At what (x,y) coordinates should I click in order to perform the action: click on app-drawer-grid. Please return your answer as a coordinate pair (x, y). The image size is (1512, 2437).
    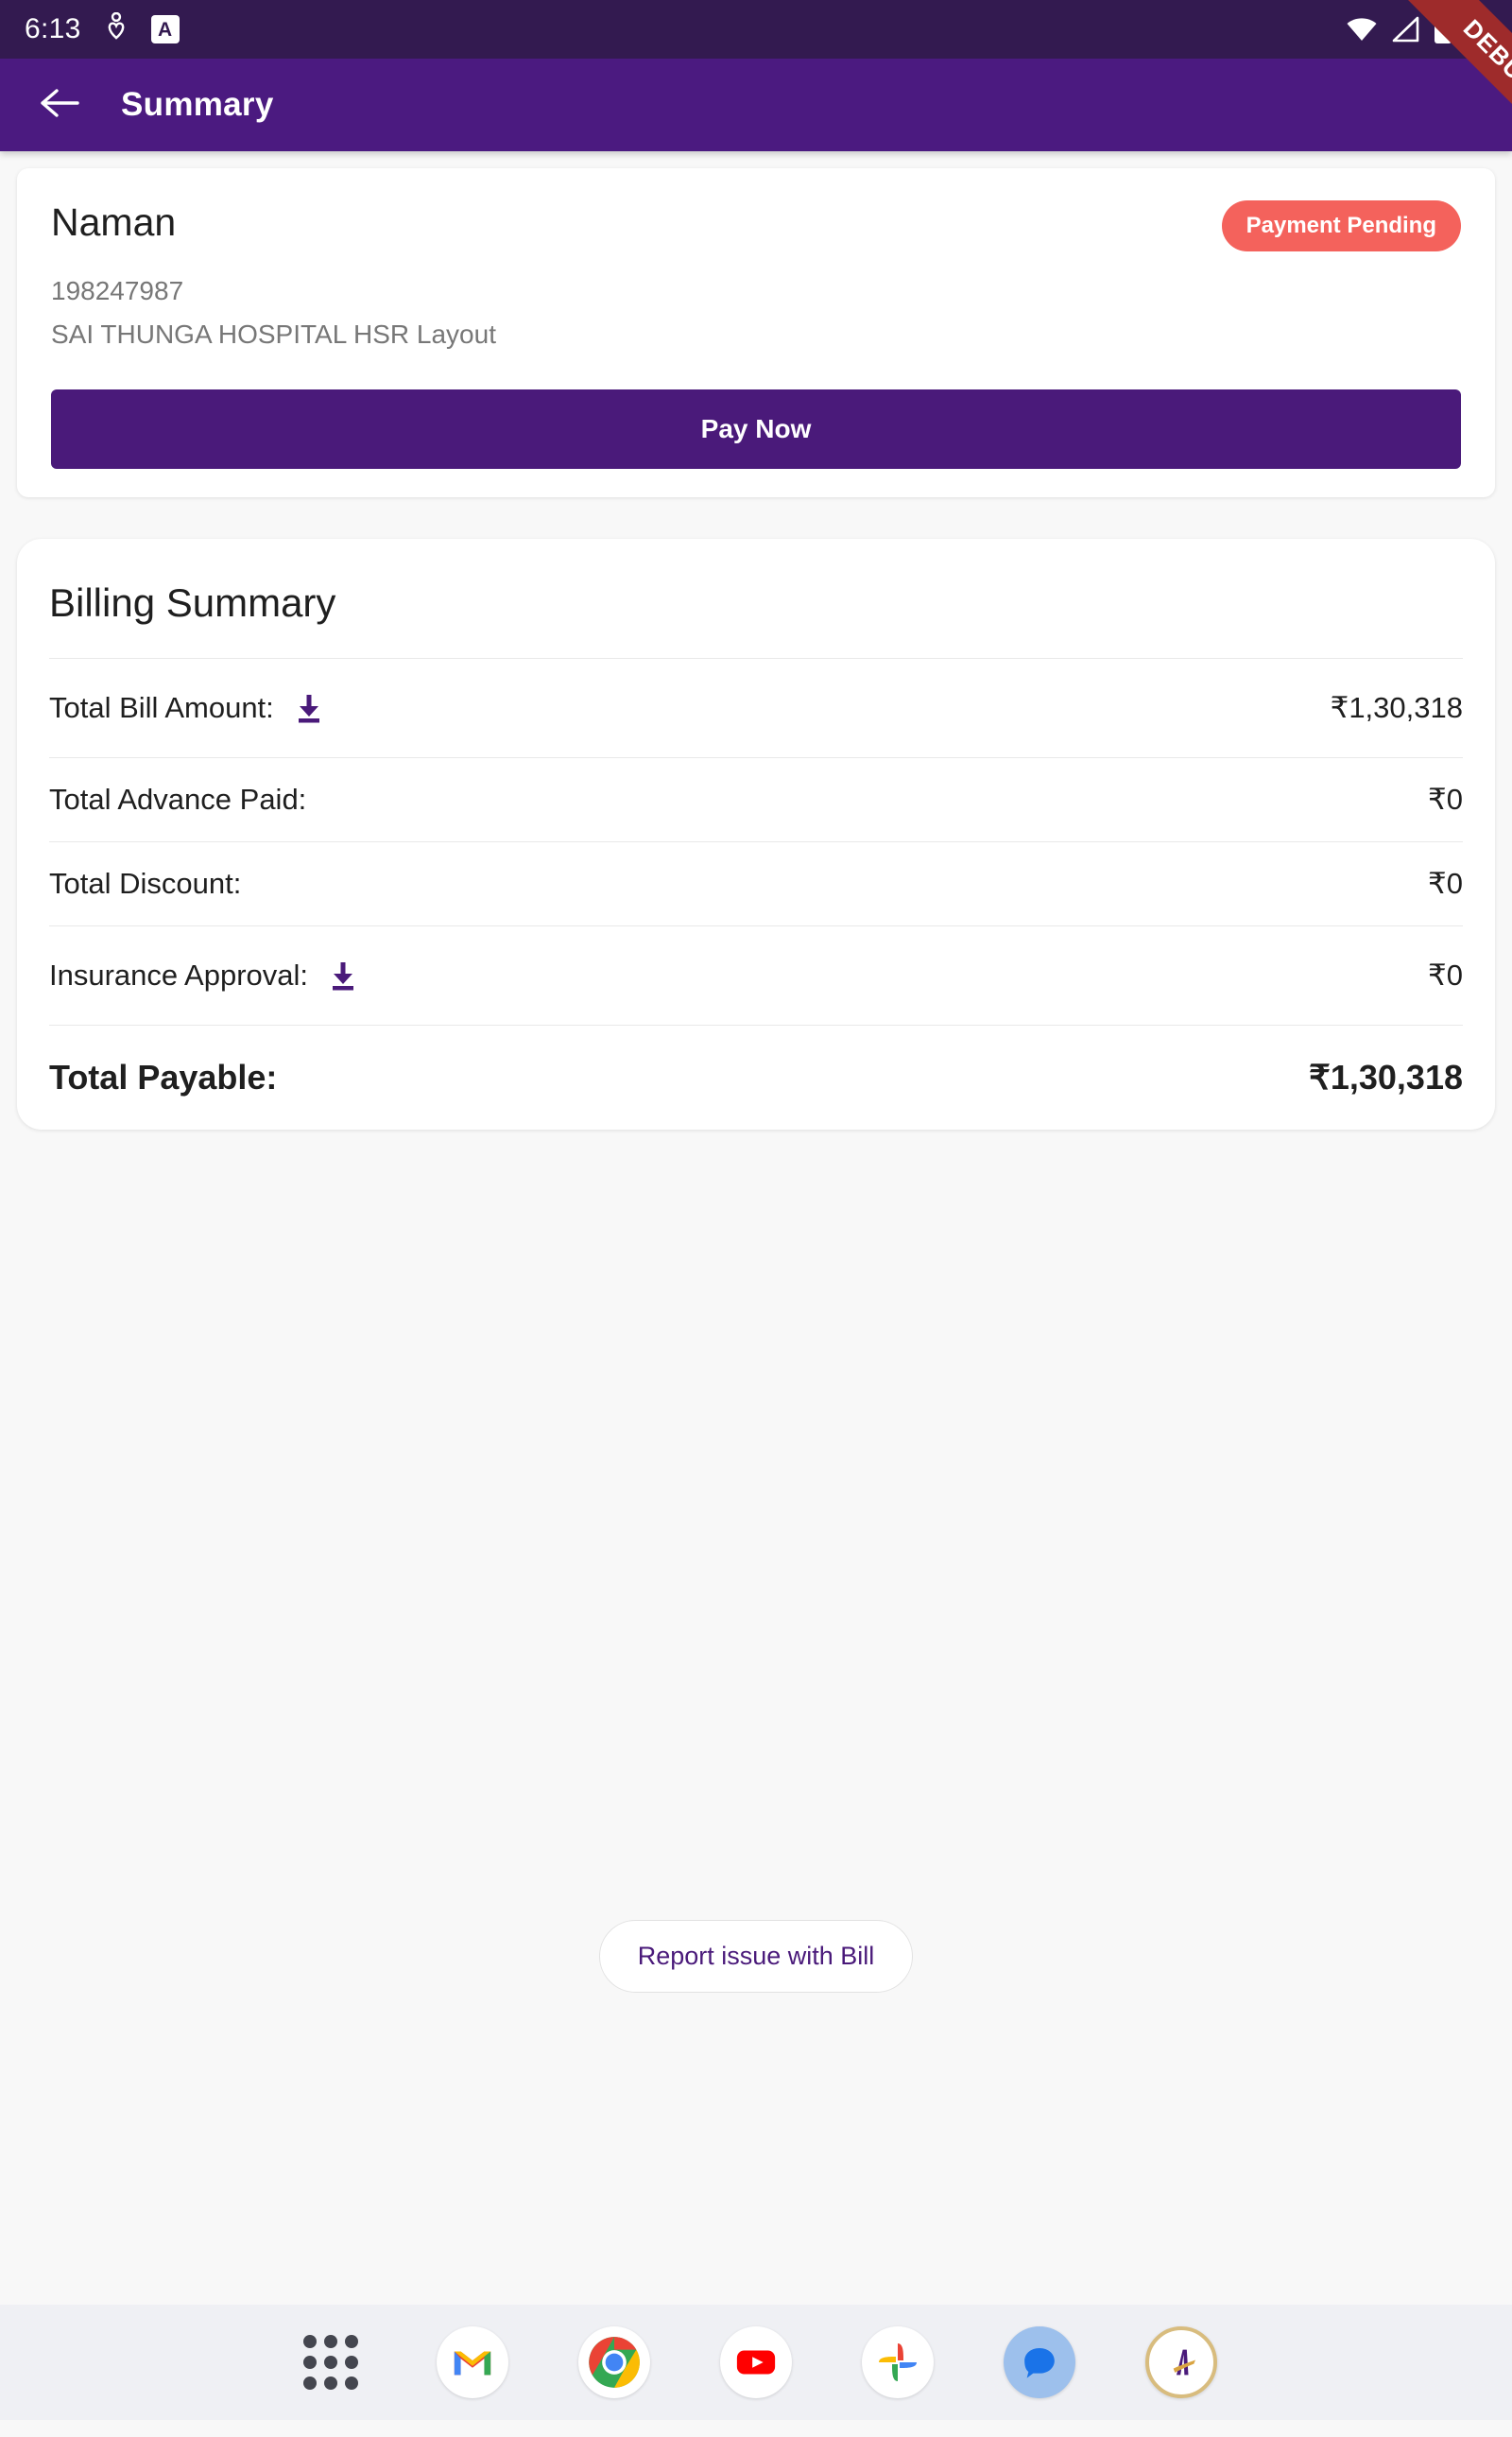
    Looking at the image, I should click on (330, 2363).